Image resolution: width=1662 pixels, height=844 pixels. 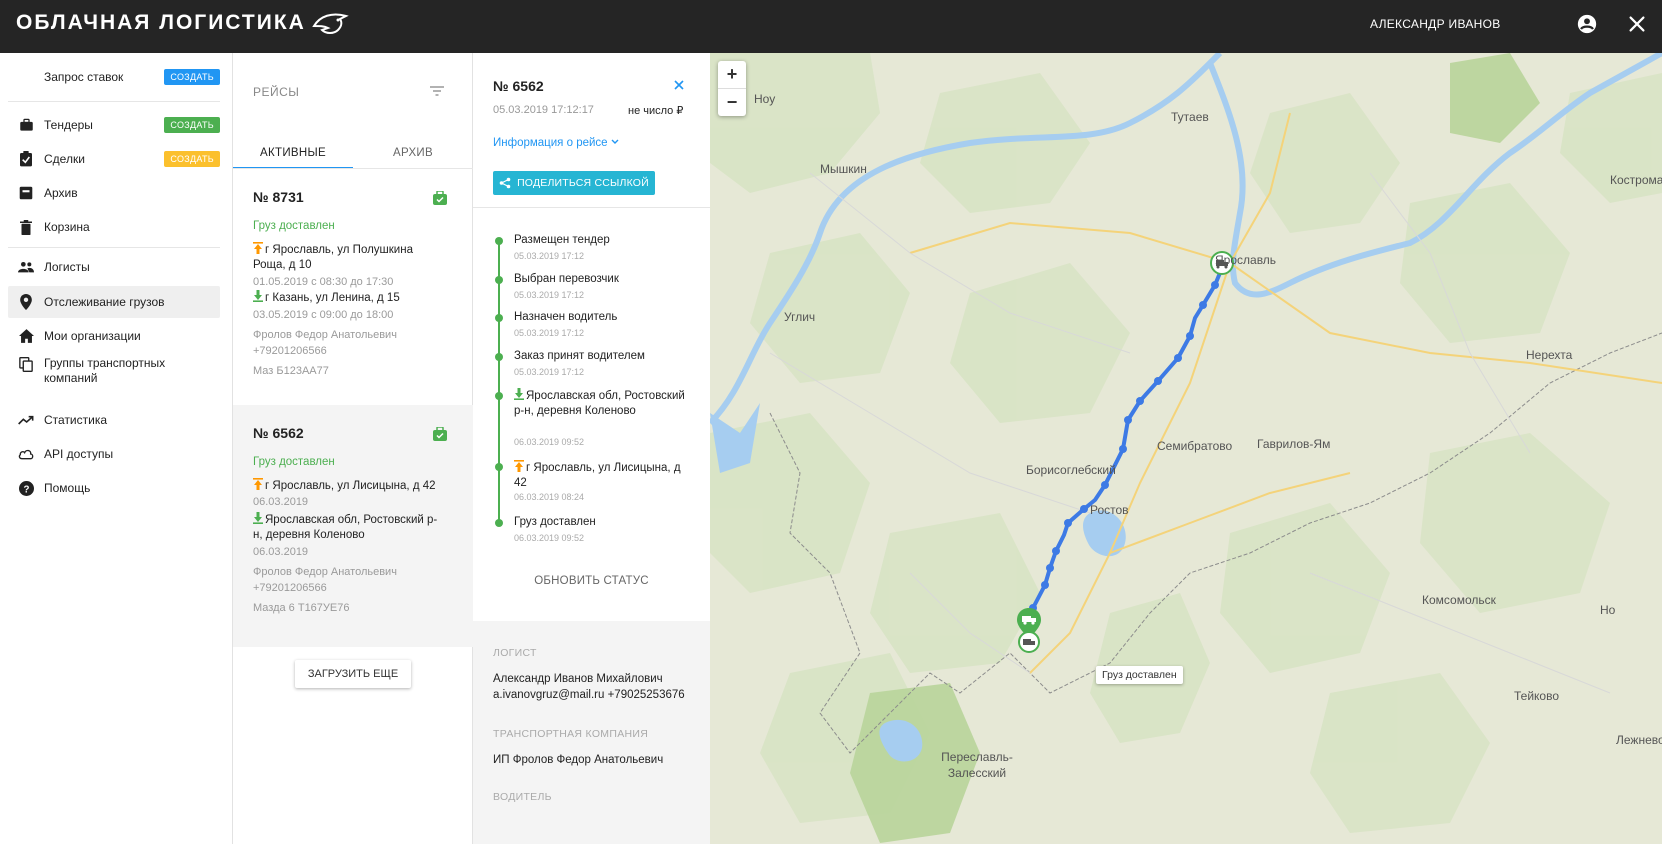 What do you see at coordinates (800, 317) in the screenshot?
I see `map-city-label: Углич` at bounding box center [800, 317].